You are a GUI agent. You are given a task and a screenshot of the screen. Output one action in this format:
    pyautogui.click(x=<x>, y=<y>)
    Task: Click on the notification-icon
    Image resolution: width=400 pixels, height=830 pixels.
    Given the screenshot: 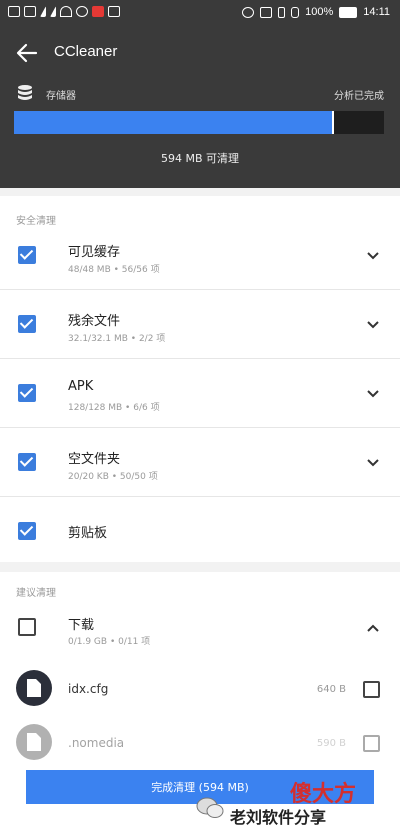 What is the action you would take?
    pyautogui.click(x=14, y=11)
    